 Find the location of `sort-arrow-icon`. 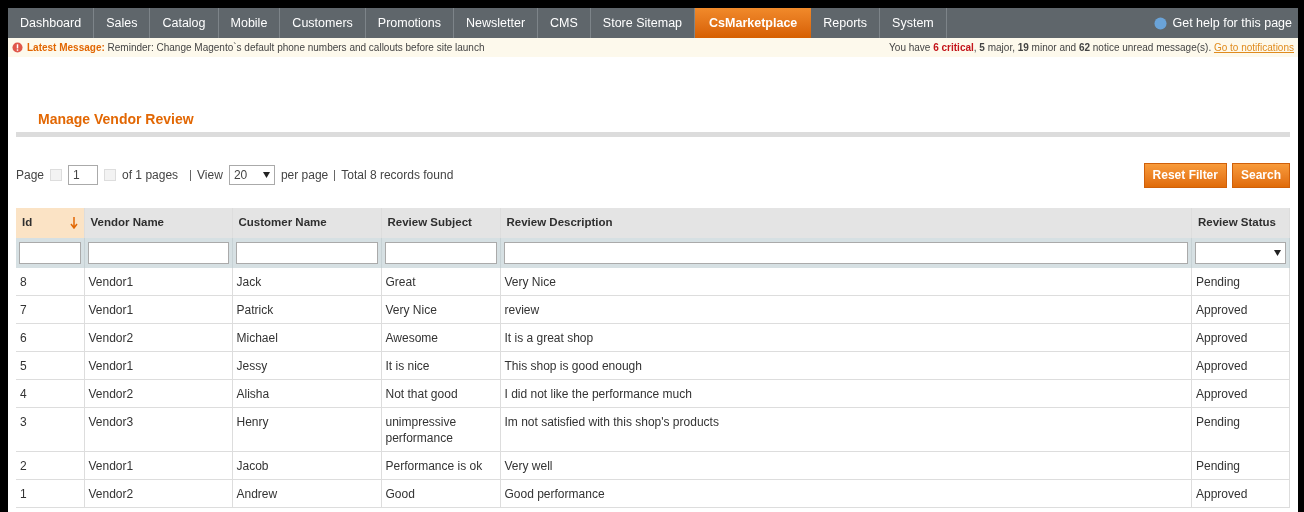

sort-arrow-icon is located at coordinates (73, 223).